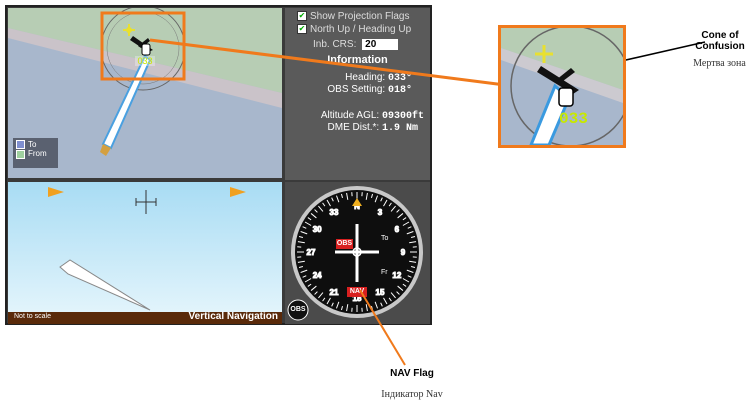 Image resolution: width=751 pixels, height=405 pixels. What do you see at coordinates (720, 41) in the screenshot?
I see `cone-of-confusion-title: Cone of Confusion` at bounding box center [720, 41].